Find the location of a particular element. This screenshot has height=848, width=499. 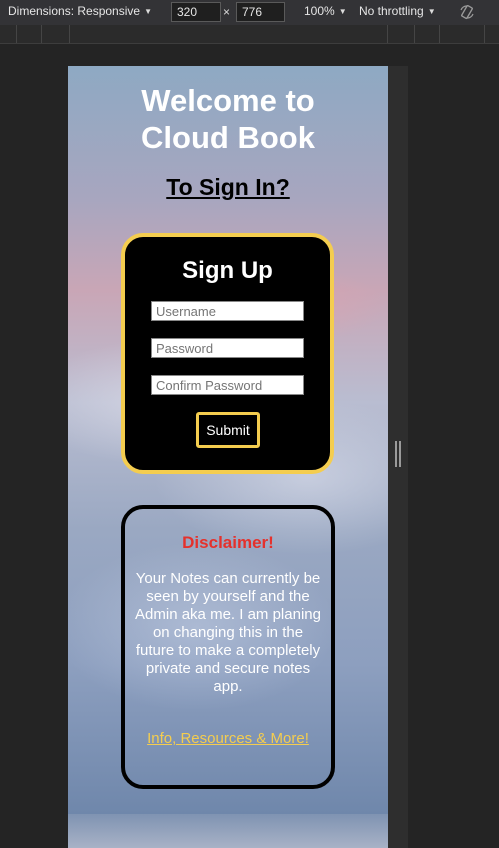

resize-handle is located at coordinates (398, 454).